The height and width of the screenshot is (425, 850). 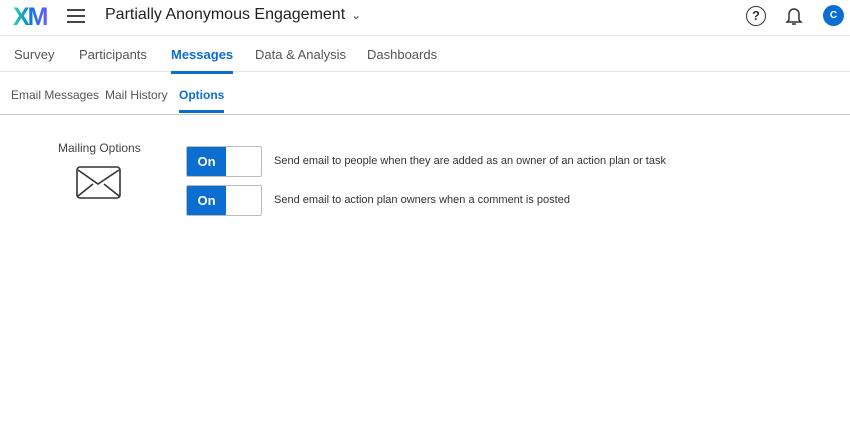 What do you see at coordinates (756, 16) in the screenshot?
I see `help-icon: ?` at bounding box center [756, 16].